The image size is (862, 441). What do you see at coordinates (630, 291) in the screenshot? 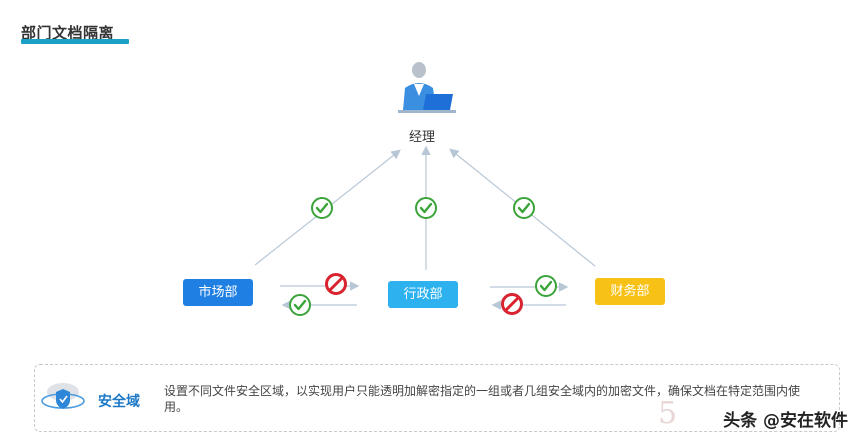
I see `dept-finance: 财务部` at bounding box center [630, 291].